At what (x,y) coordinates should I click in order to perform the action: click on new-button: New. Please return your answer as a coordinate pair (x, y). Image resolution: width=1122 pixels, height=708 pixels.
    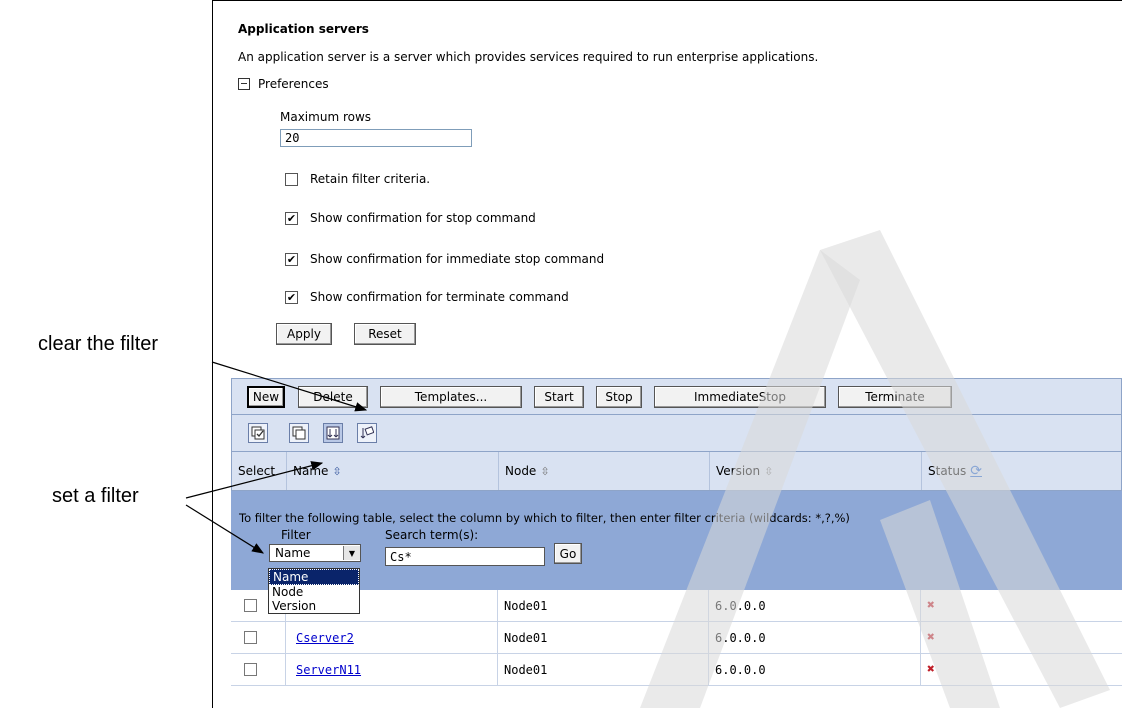
    Looking at the image, I should click on (266, 397).